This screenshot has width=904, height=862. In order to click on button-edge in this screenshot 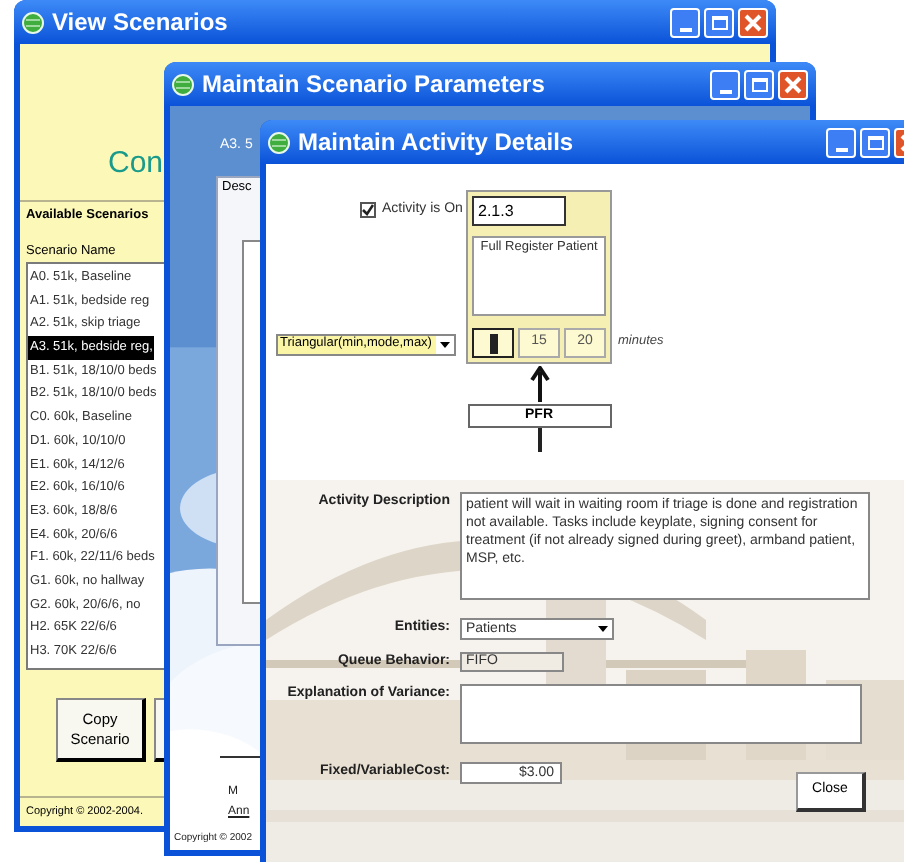, I will do `click(159, 730)`.